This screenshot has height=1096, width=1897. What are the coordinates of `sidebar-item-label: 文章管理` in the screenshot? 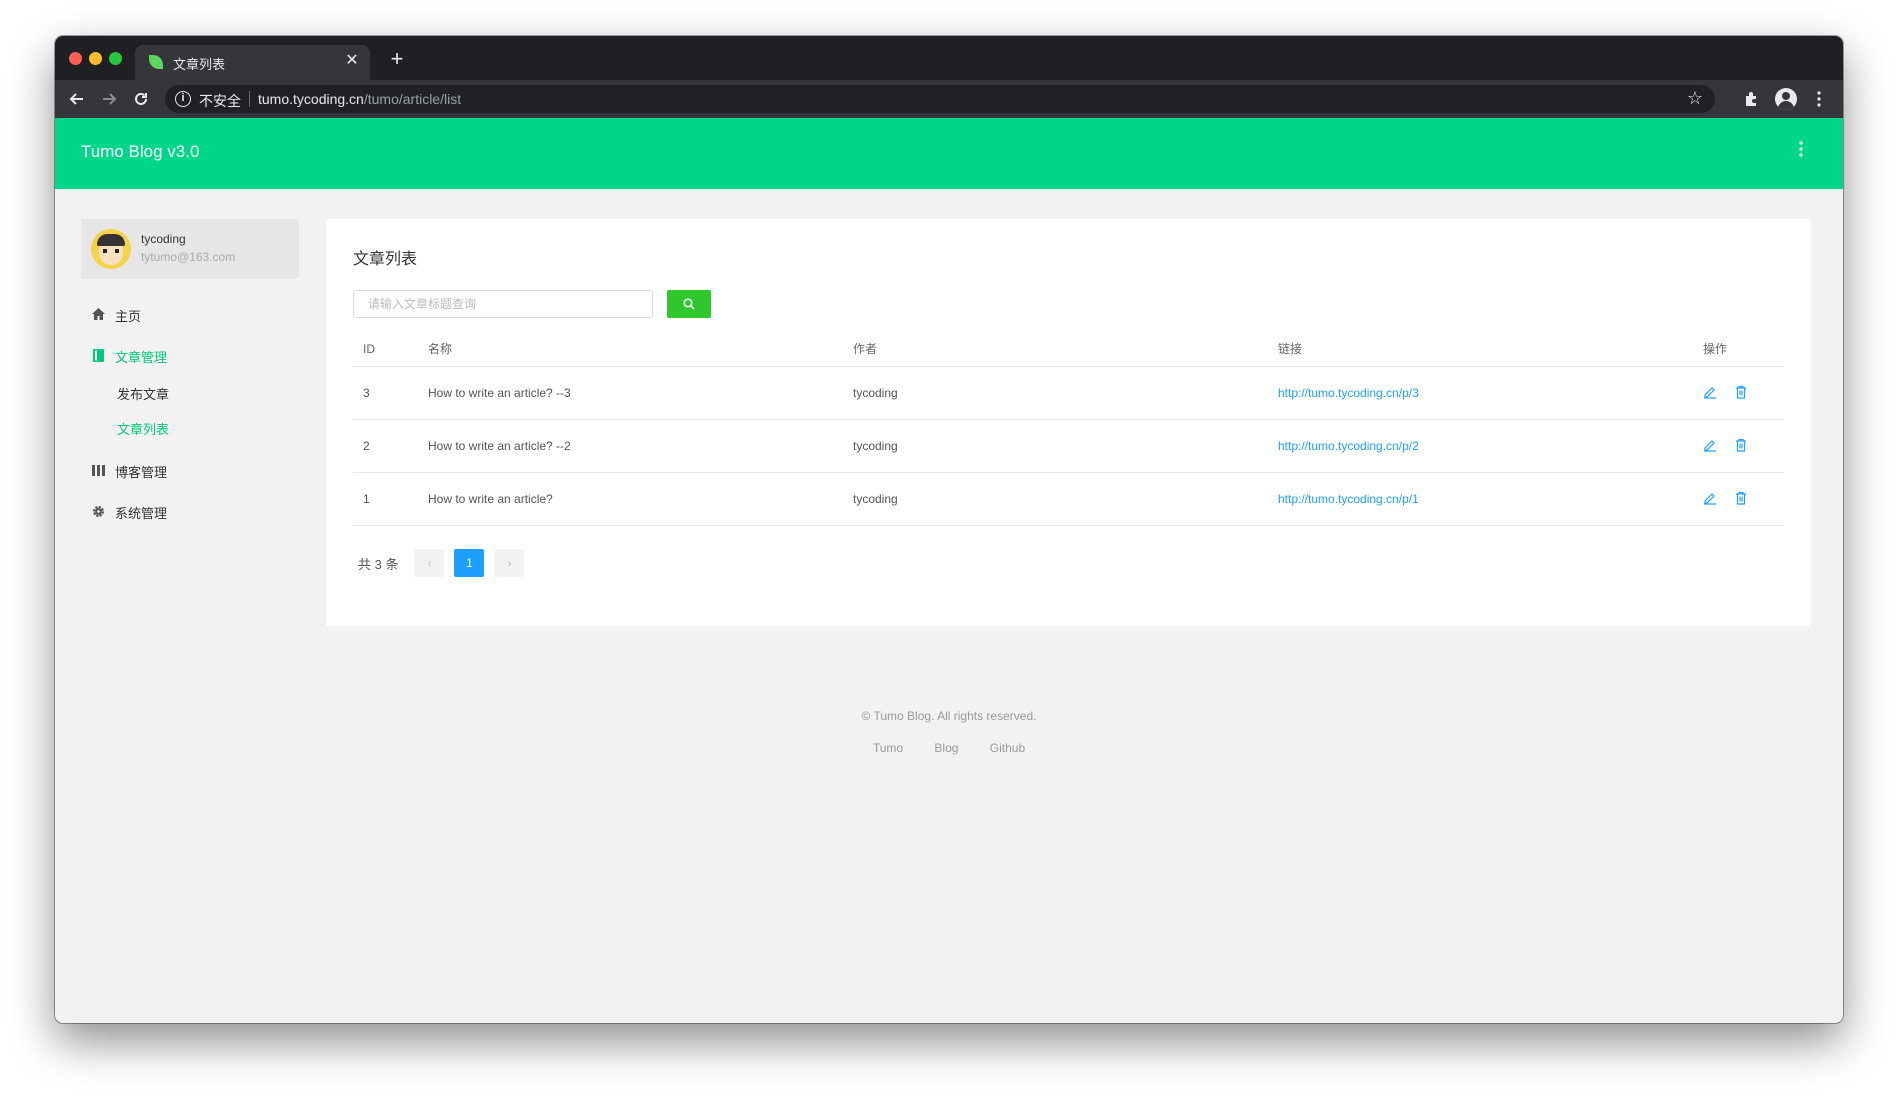 It's located at (141, 357).